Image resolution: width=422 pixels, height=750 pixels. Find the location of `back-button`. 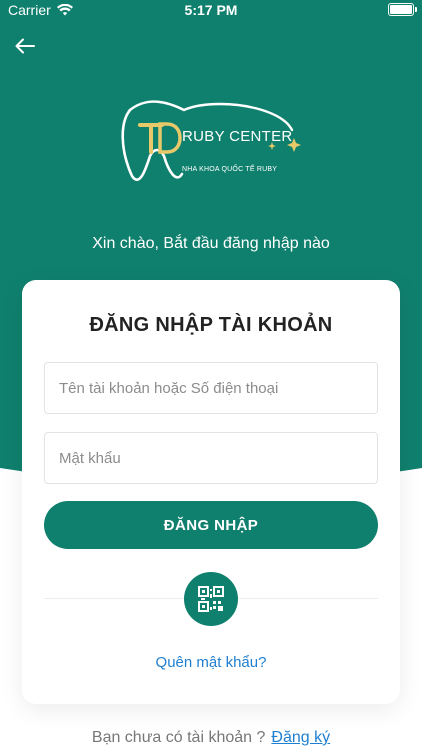

back-button is located at coordinates (25, 46).